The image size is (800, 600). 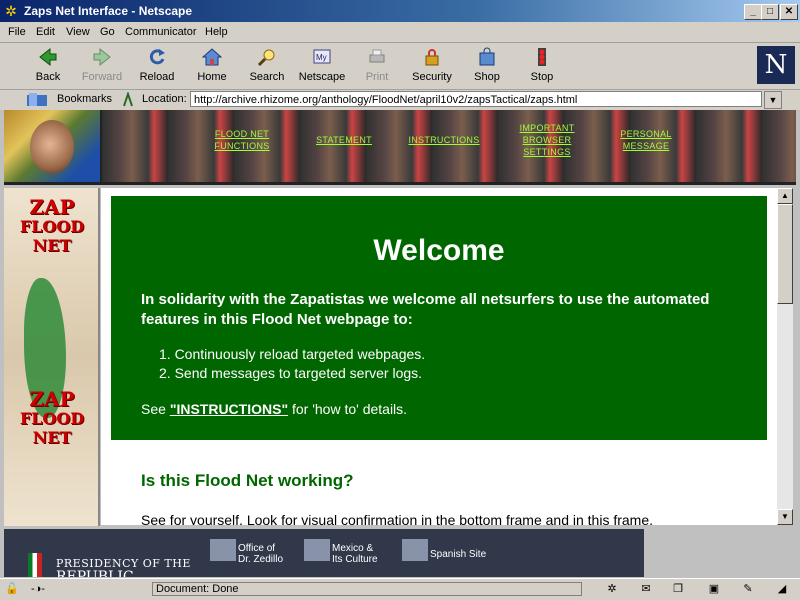 I want to click on netscape-logo: N, so click(x=776, y=65).